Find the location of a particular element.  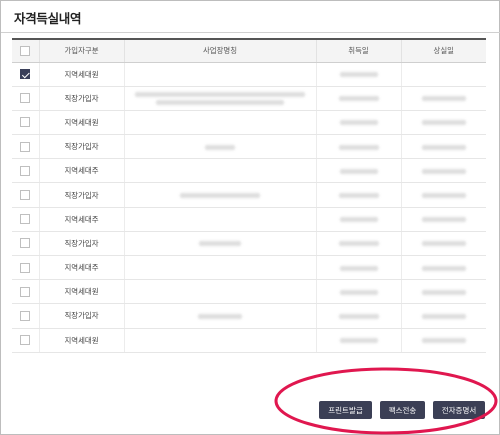

select-all-checkbox is located at coordinates (25, 50).